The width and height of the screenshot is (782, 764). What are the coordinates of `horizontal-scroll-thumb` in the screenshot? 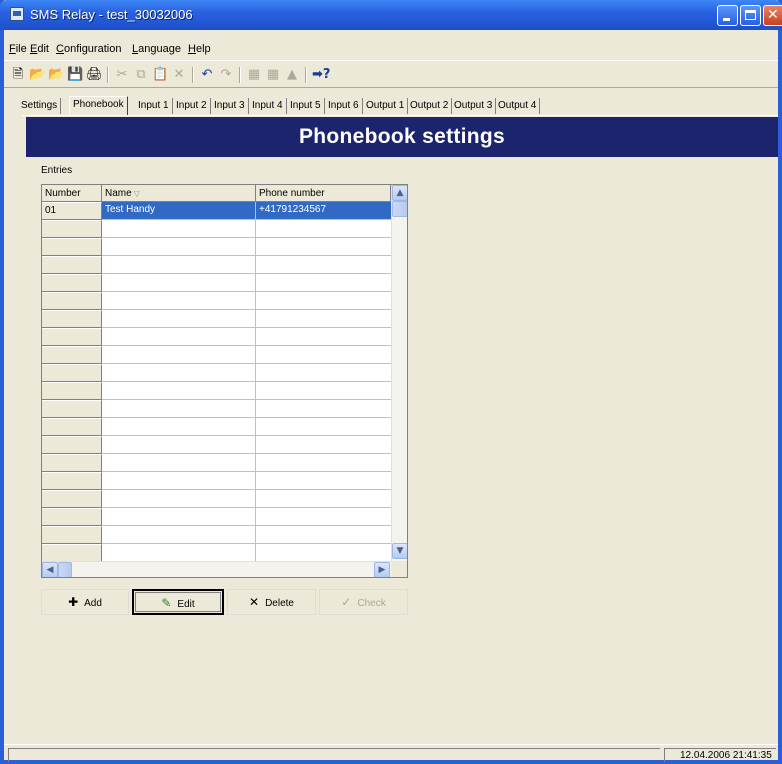 It's located at (65, 569).